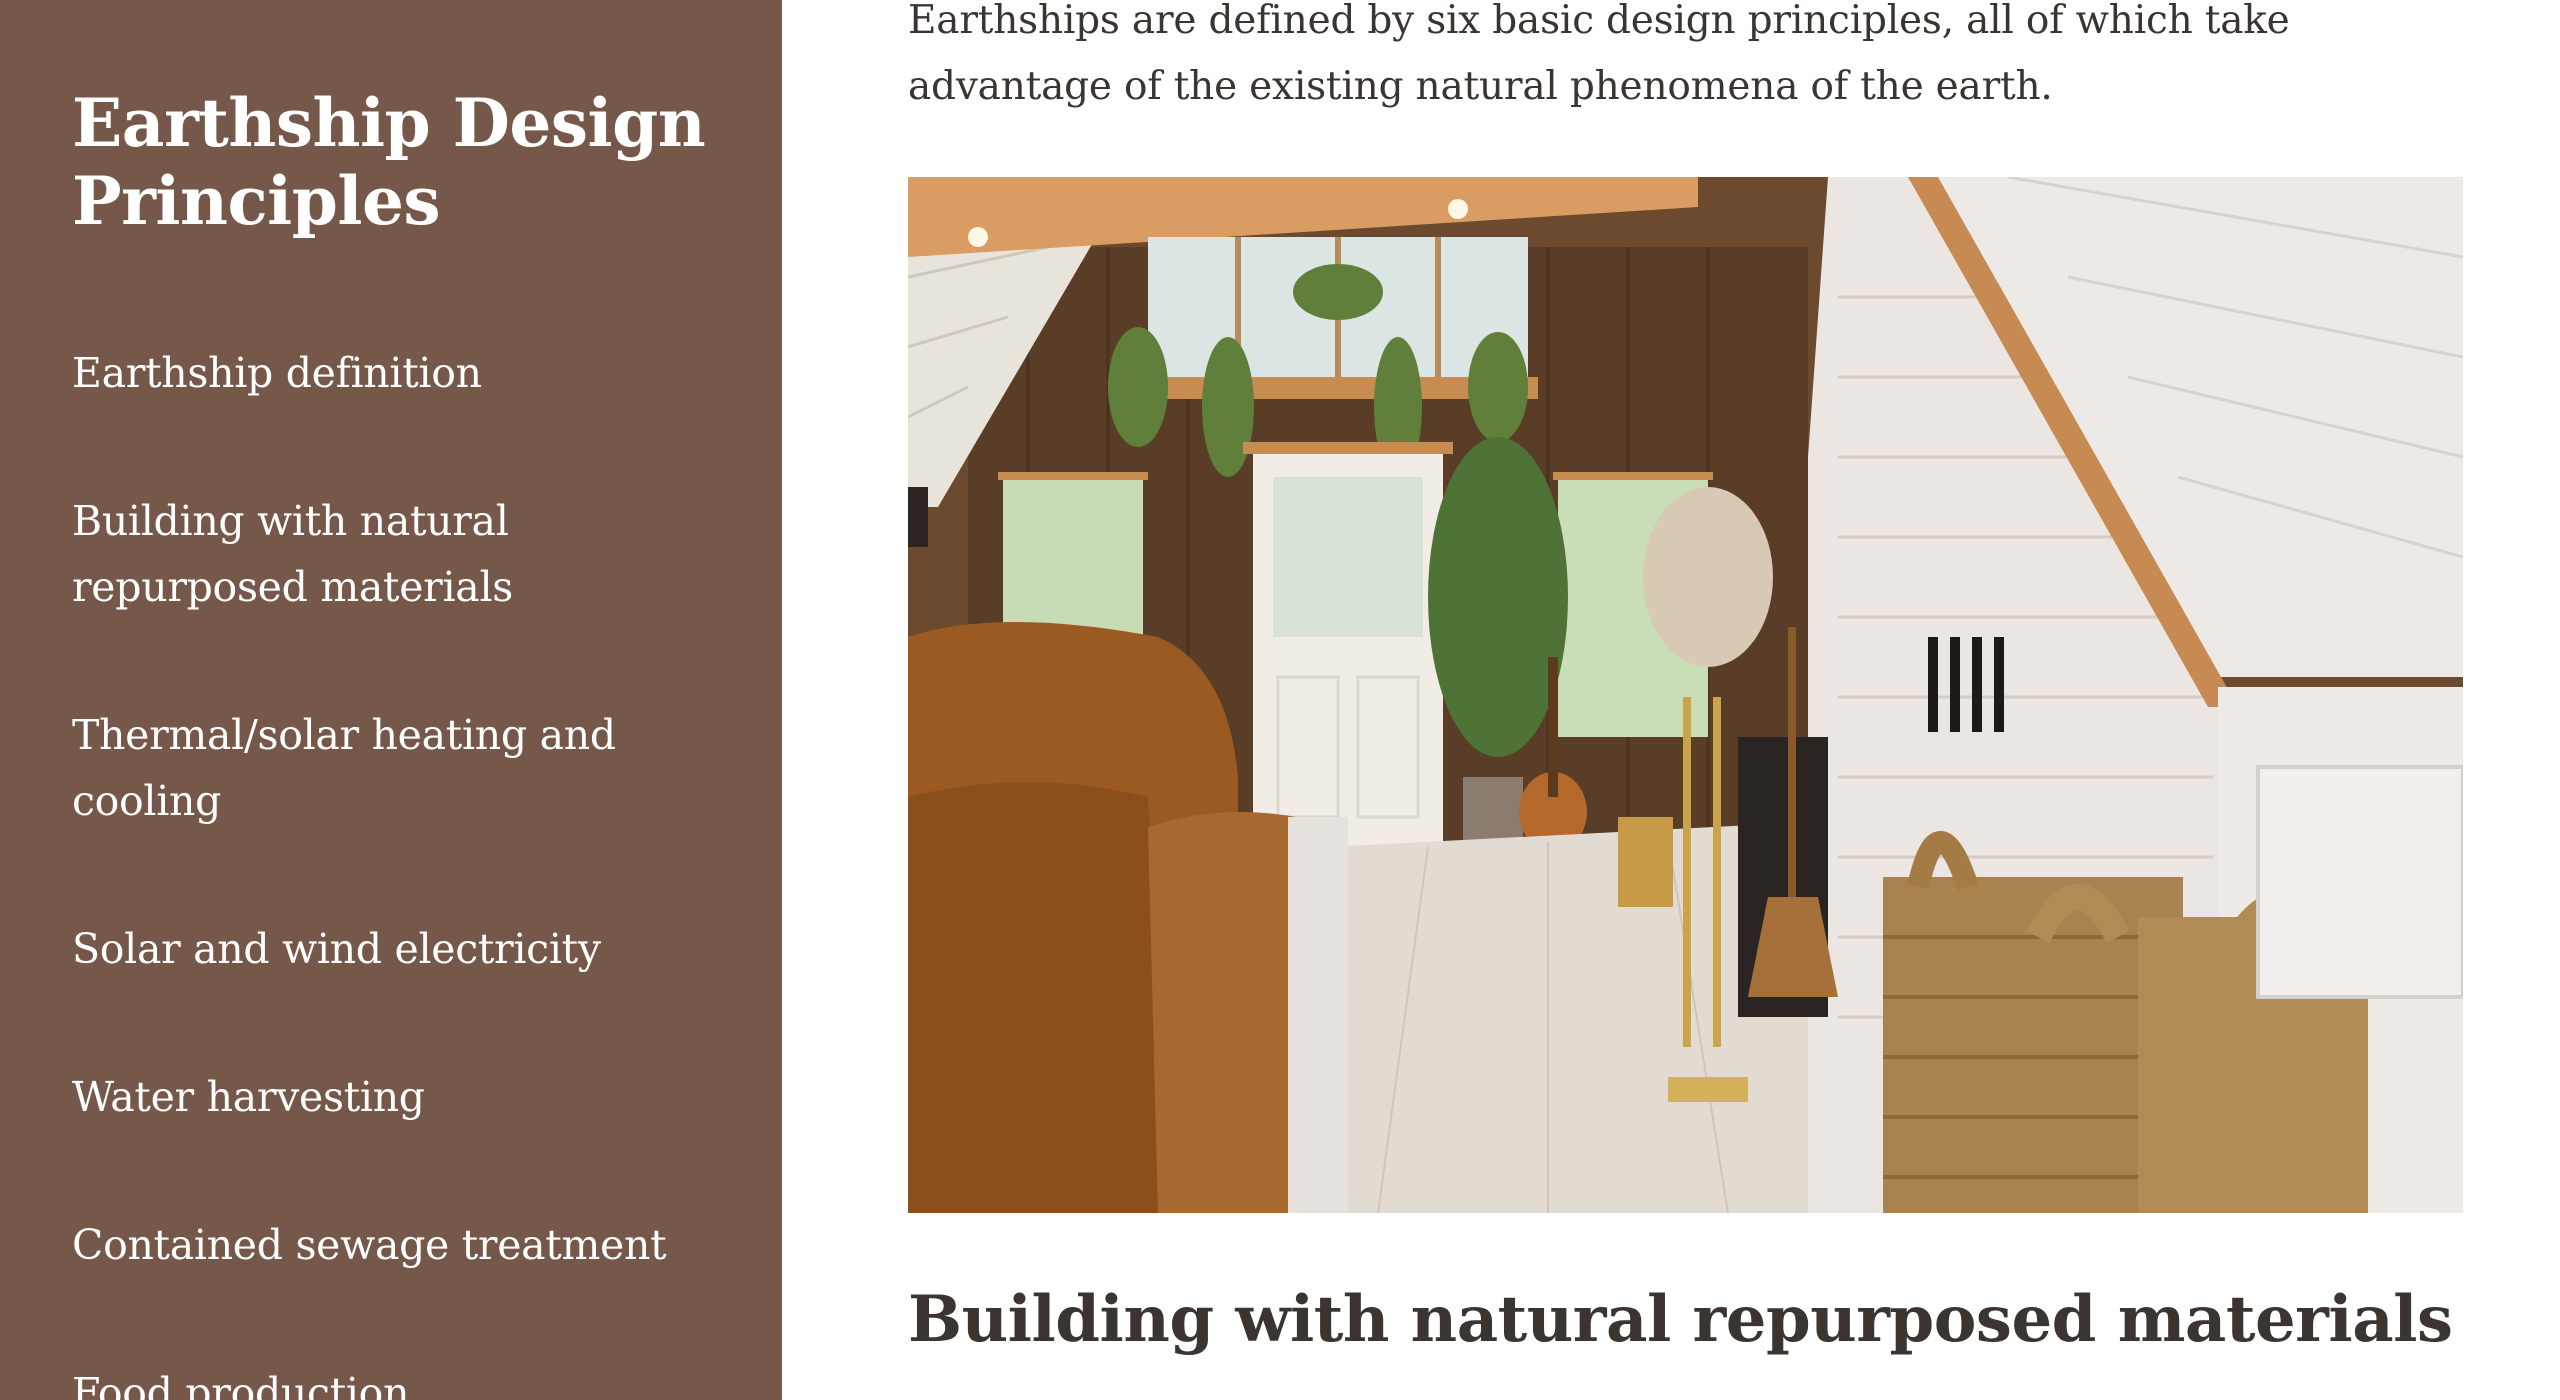 This screenshot has width=2560, height=1400. Describe the element at coordinates (391, 373) in the screenshot. I see `sidebar-item-earthship-definition: Earthship definition` at that location.